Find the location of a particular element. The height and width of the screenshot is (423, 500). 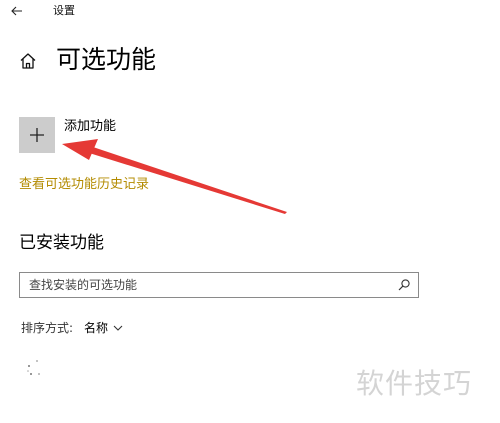

search-icon is located at coordinates (404, 285).